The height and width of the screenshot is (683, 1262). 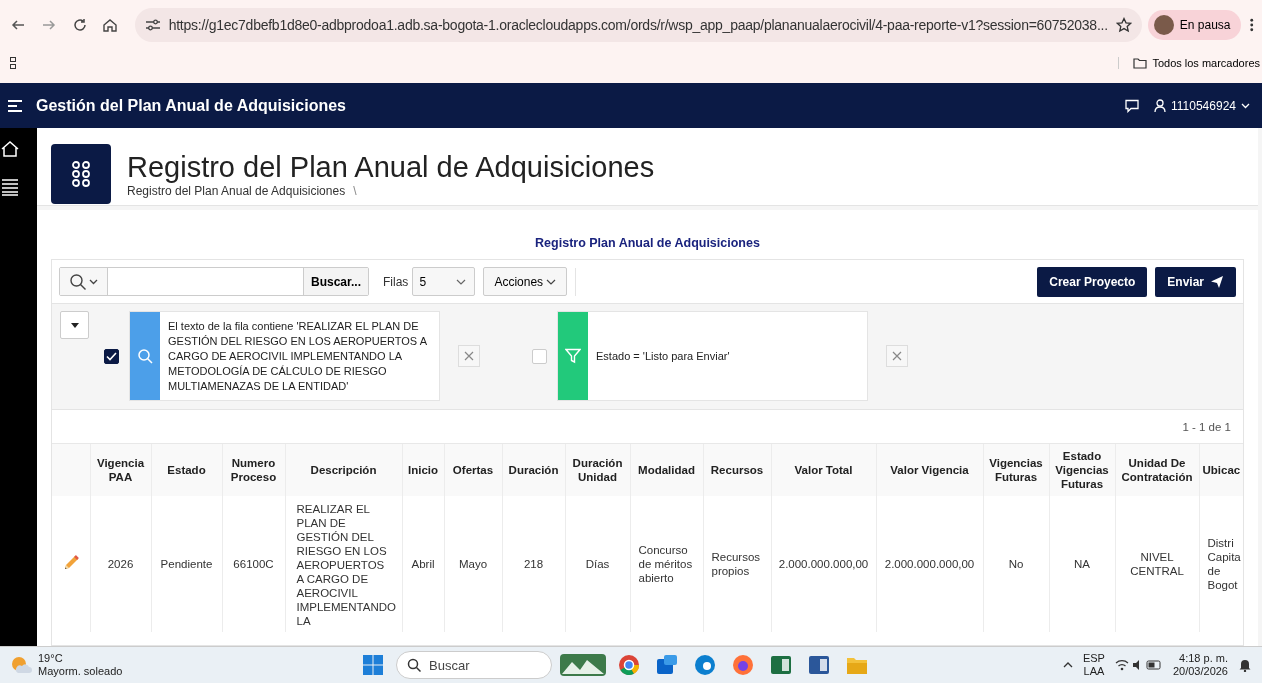 What do you see at coordinates (1157, 470) in the screenshot?
I see `column-header: Unidad De Contratación` at bounding box center [1157, 470].